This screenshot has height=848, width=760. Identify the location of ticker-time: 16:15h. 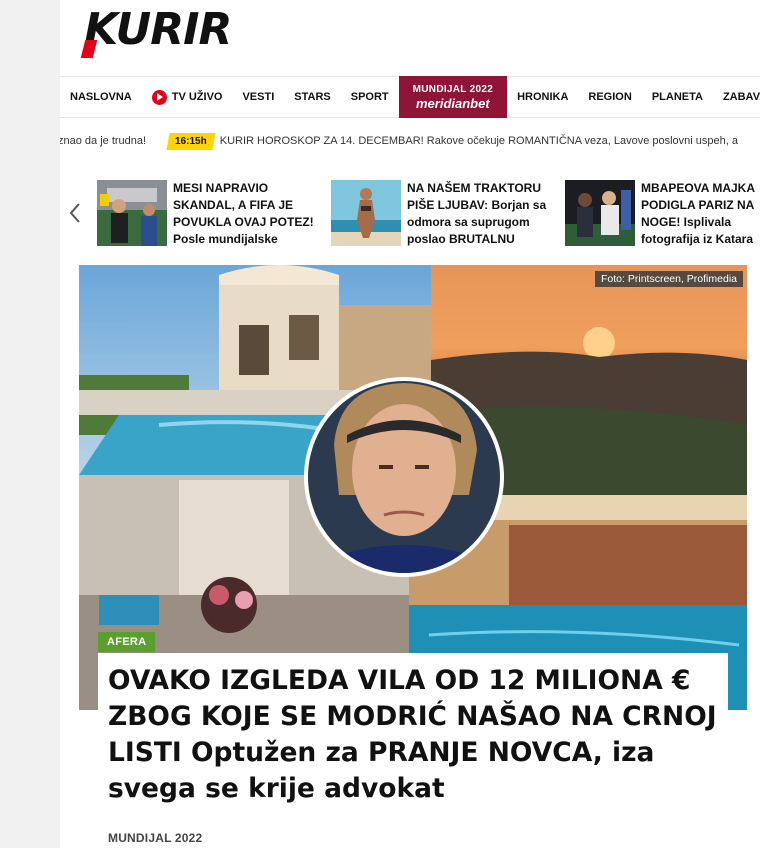
(191, 141).